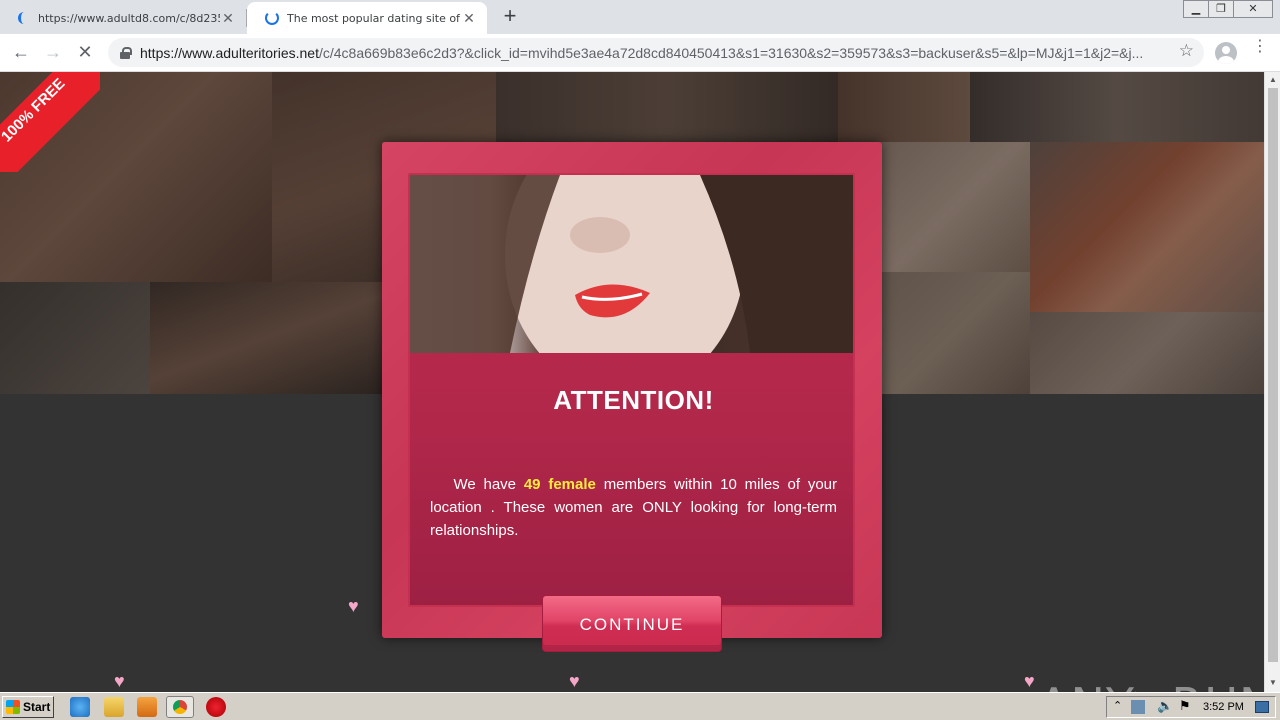 The height and width of the screenshot is (720, 1280). Describe the element at coordinates (80, 707) in the screenshot. I see `internet-explorer-icon` at that location.